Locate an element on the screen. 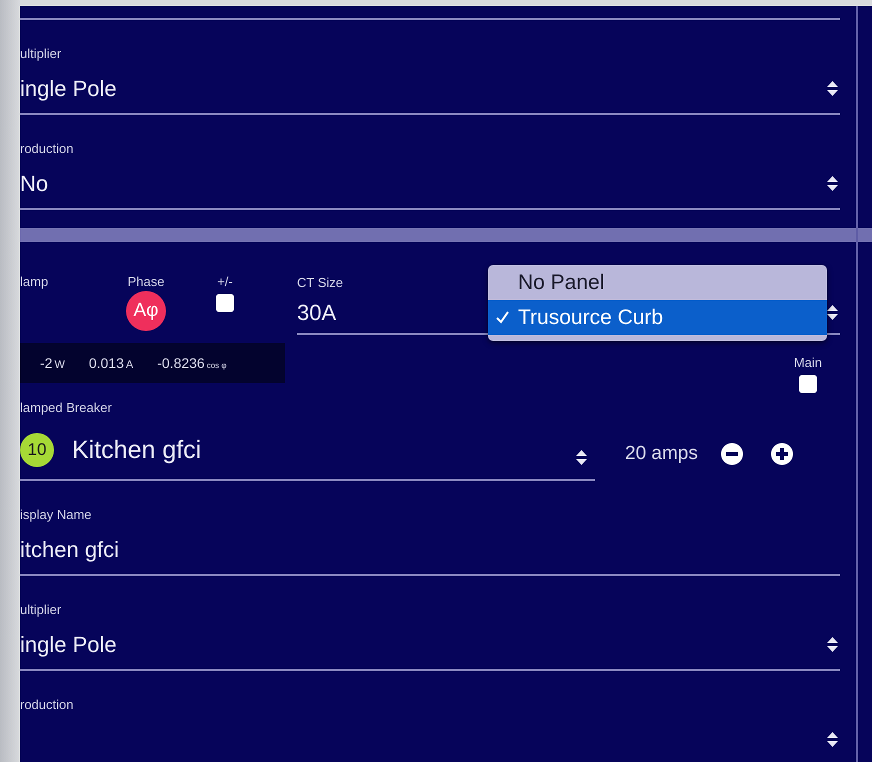  field-label: Main is located at coordinates (808, 362).